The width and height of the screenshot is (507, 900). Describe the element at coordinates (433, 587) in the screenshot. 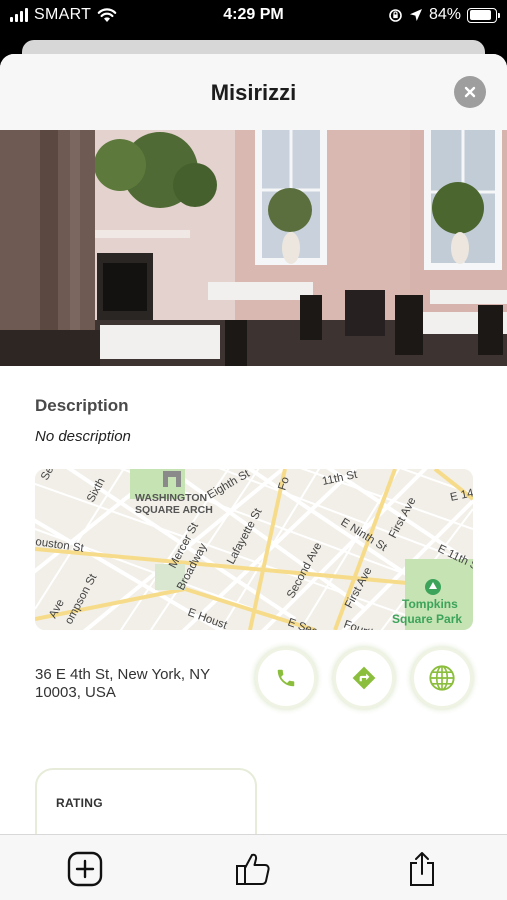

I see `park-pin-icon` at that location.